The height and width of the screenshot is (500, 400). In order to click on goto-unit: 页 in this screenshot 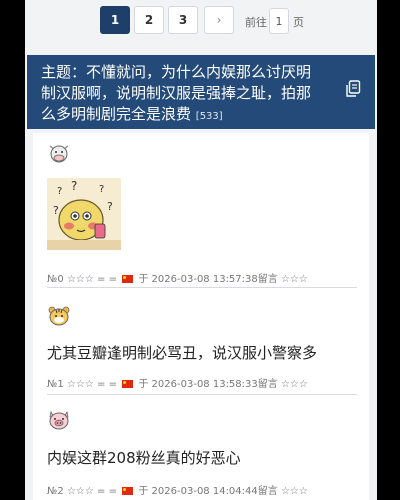, I will do `click(298, 22)`.